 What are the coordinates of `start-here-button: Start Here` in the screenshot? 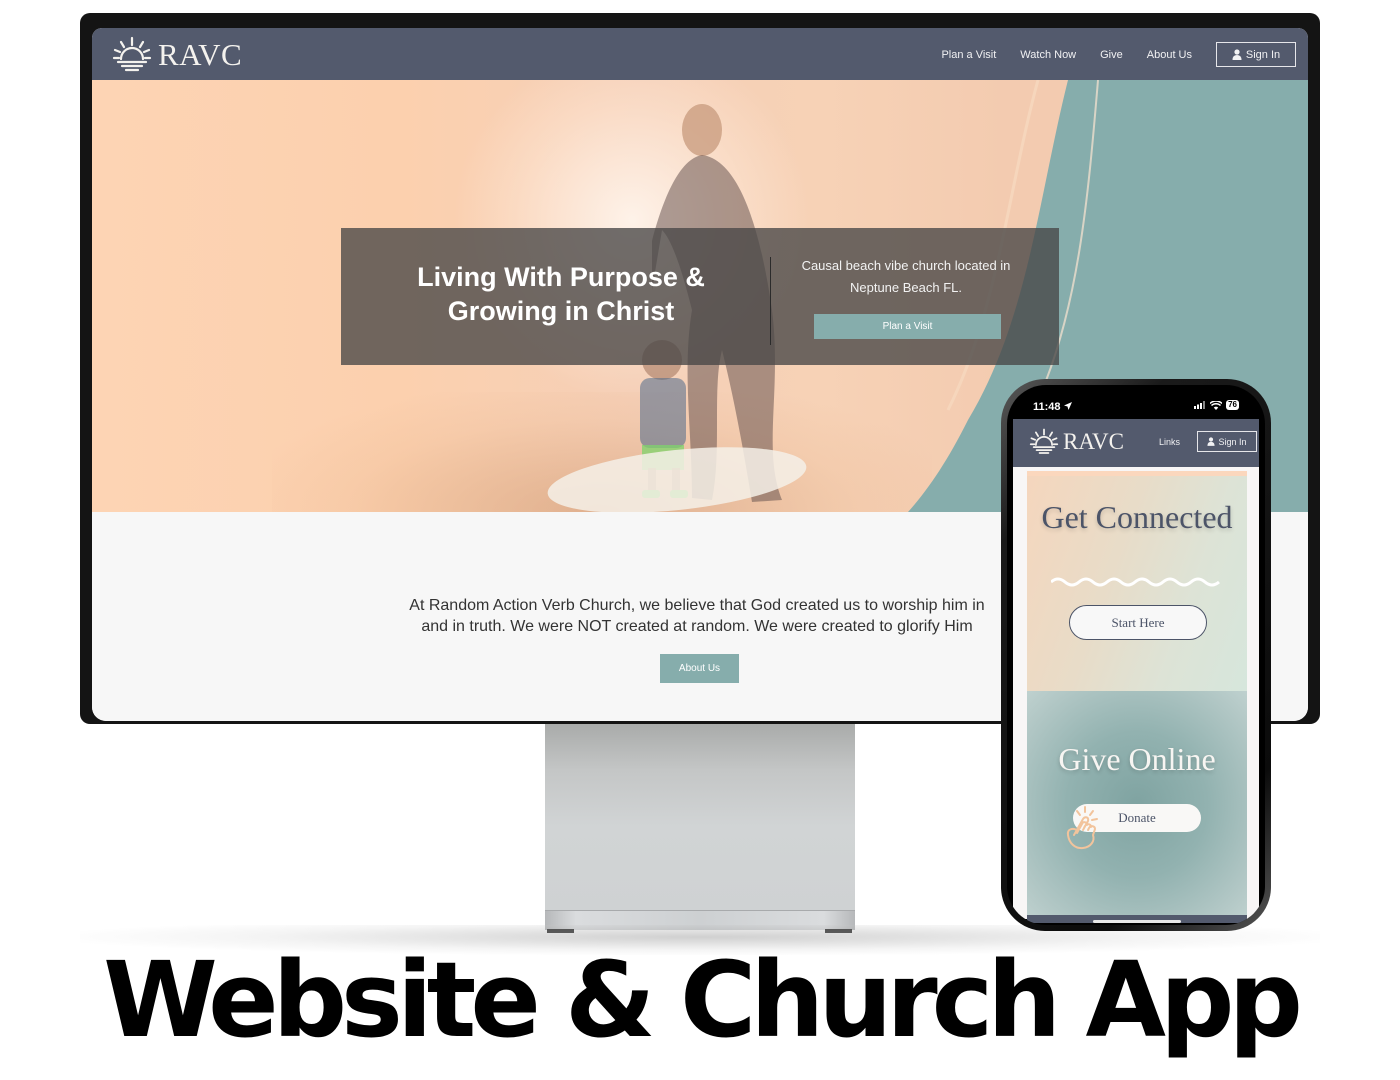 It's located at (1138, 622).